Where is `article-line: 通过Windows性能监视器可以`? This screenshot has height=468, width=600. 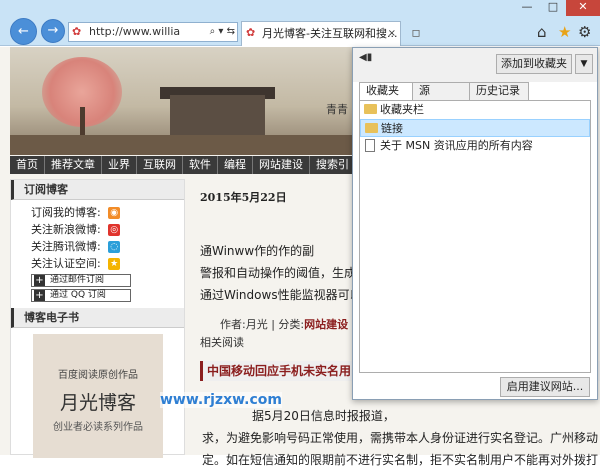 article-line: 通过Windows性能监视器可以 is located at coordinates (281, 295).